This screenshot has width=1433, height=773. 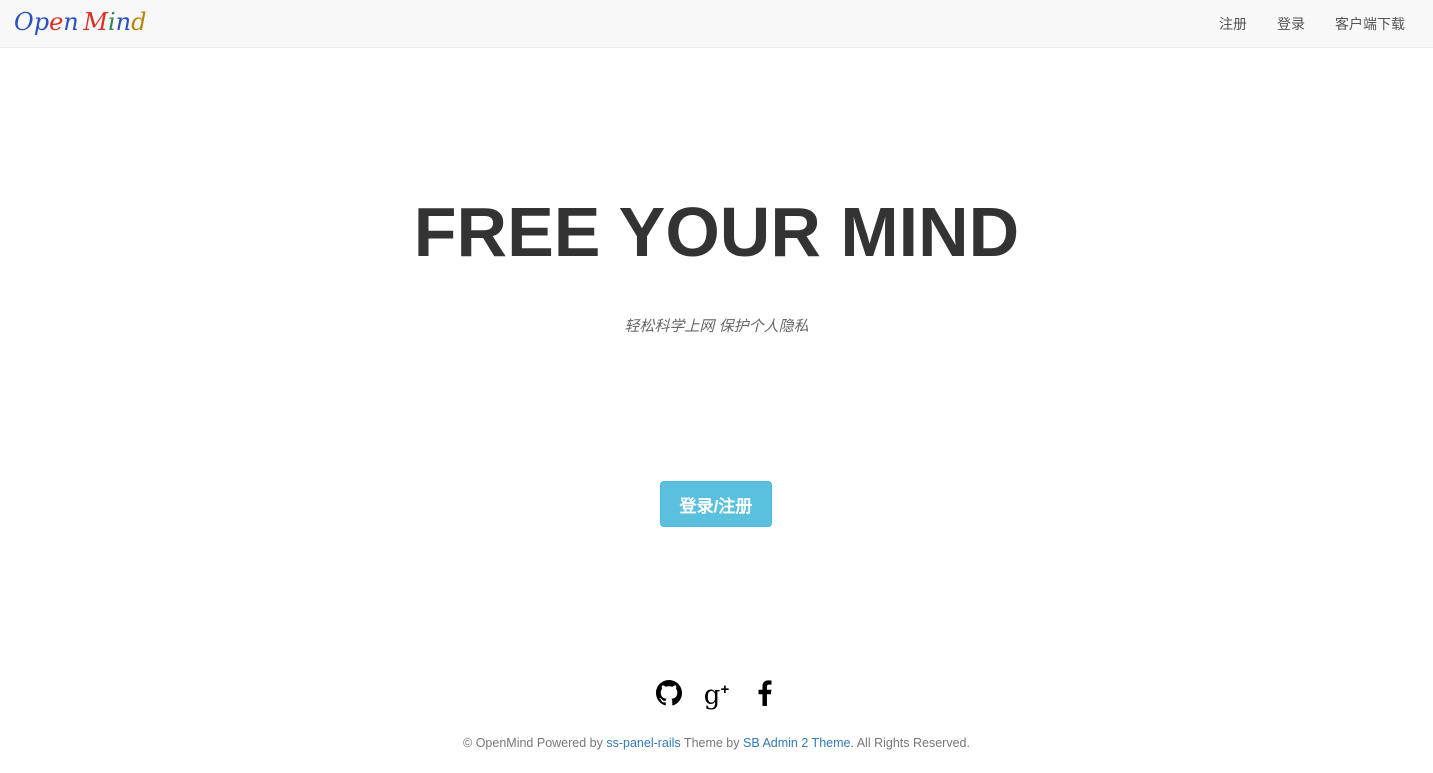 What do you see at coordinates (1370, 24) in the screenshot?
I see `nav-download-link: 客户端下载` at bounding box center [1370, 24].